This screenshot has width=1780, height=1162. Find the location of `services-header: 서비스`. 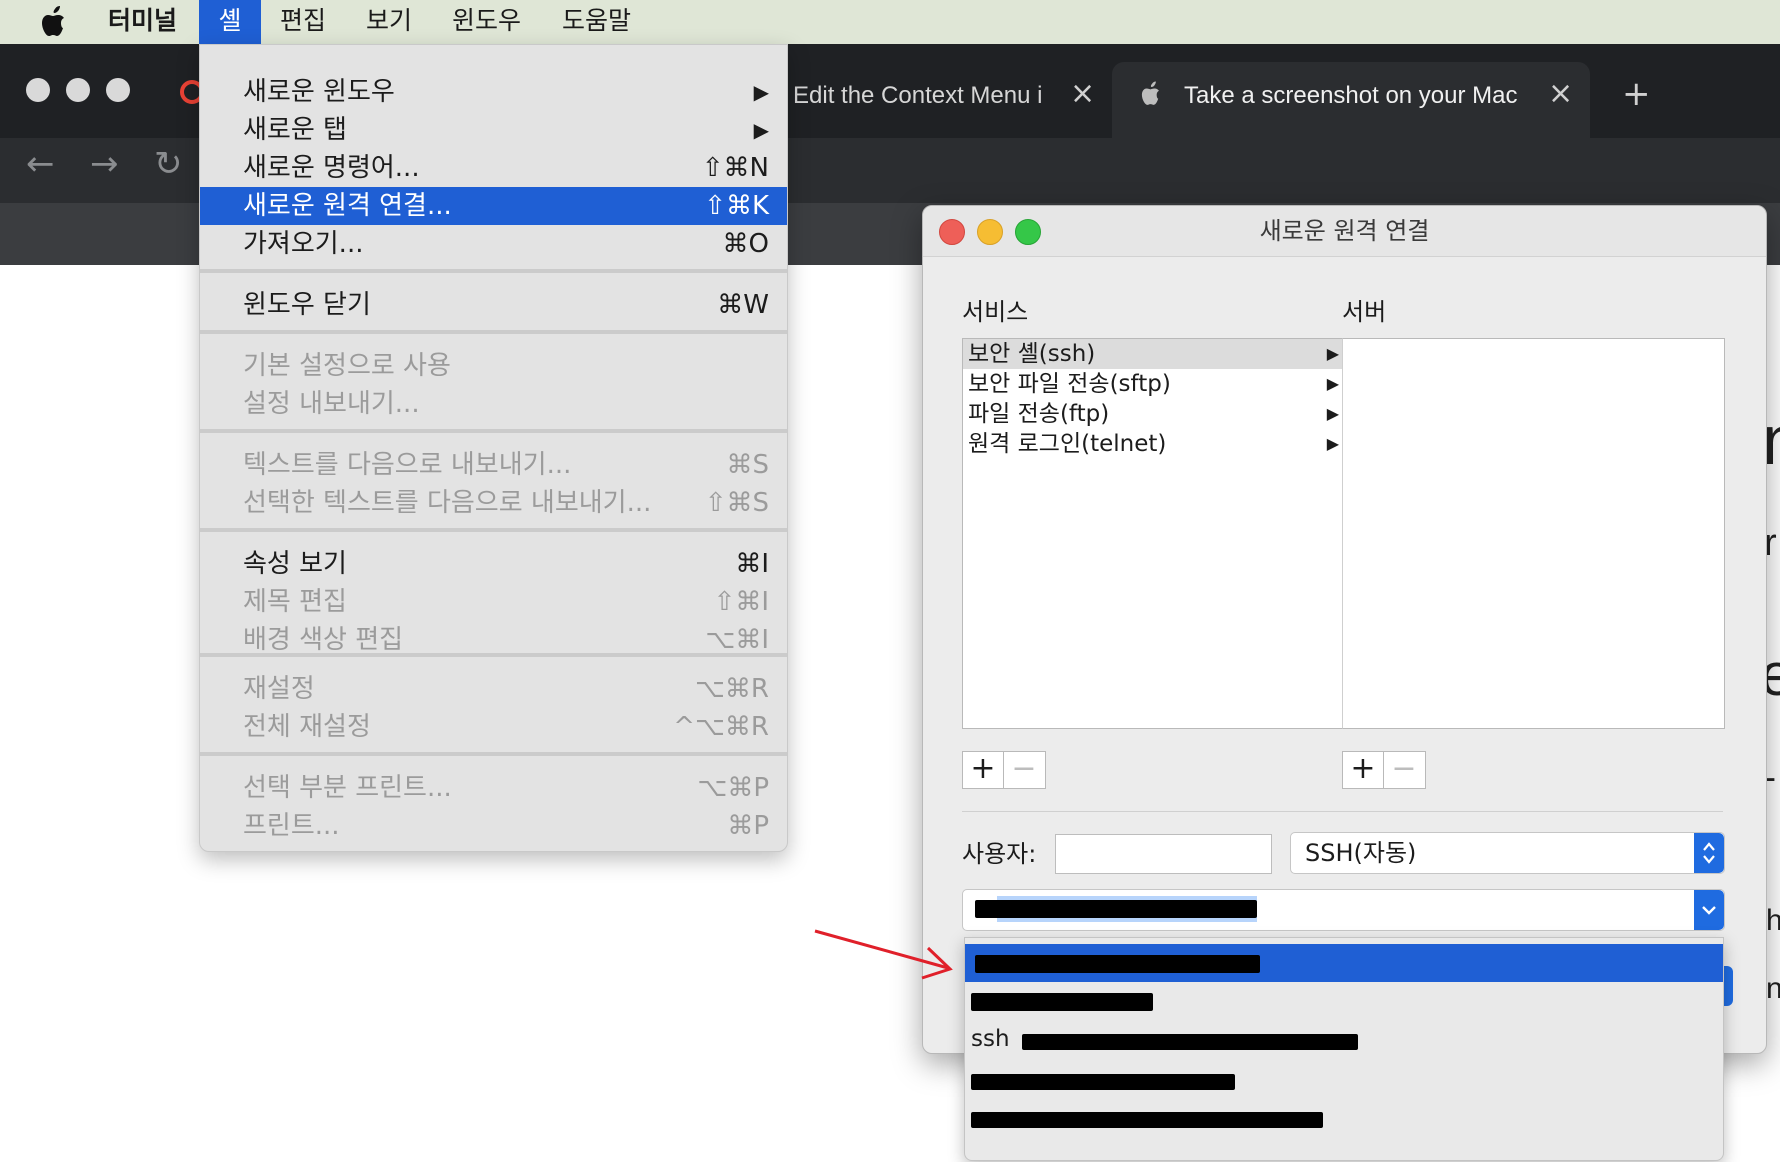

services-header: 서비스 is located at coordinates (995, 312).